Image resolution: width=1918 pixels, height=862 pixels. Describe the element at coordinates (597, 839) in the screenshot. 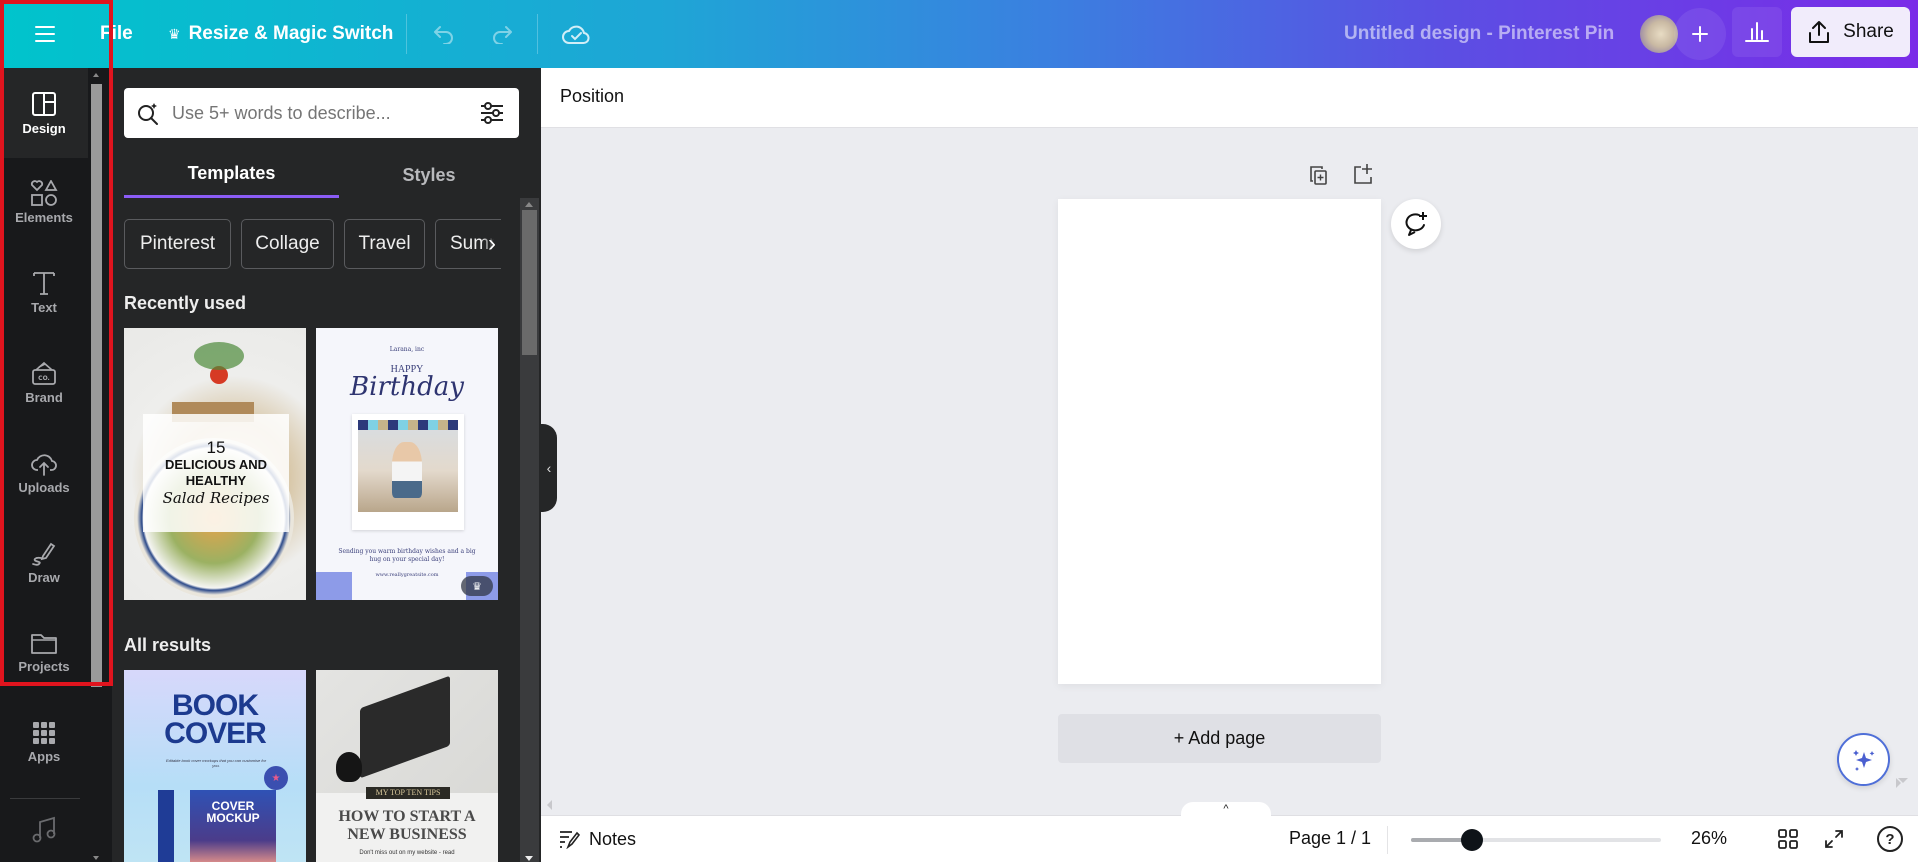

I see `notes-button: Notes` at that location.